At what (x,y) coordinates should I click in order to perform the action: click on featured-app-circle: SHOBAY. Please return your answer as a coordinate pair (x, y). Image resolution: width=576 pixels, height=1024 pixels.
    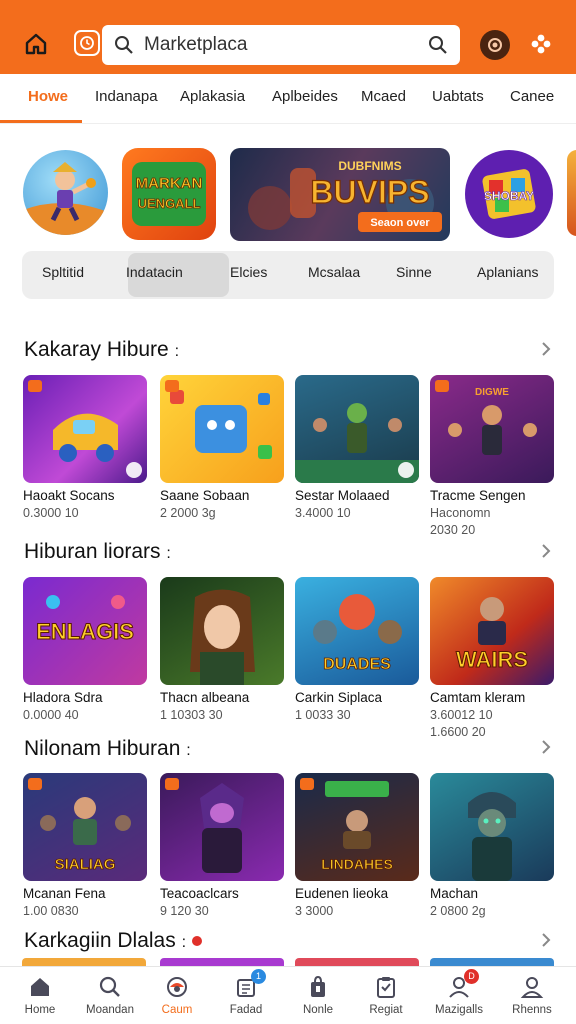
    Looking at the image, I should click on (509, 194).